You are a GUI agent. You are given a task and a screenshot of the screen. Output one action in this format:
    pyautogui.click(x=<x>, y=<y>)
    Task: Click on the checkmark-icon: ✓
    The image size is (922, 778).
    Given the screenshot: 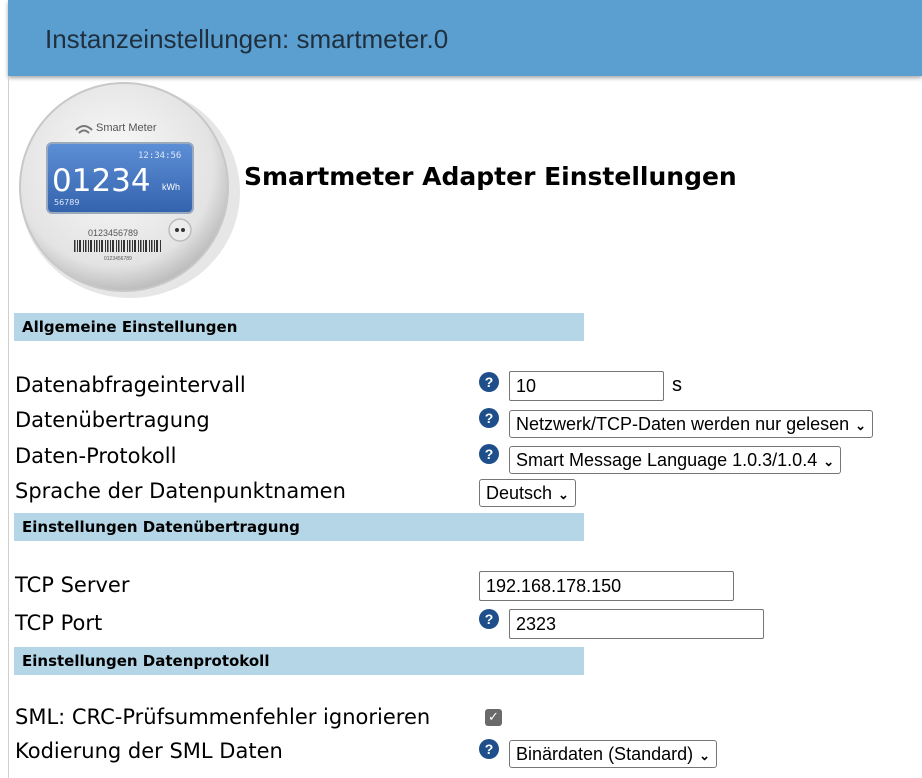 What is the action you would take?
    pyautogui.click(x=493, y=717)
    